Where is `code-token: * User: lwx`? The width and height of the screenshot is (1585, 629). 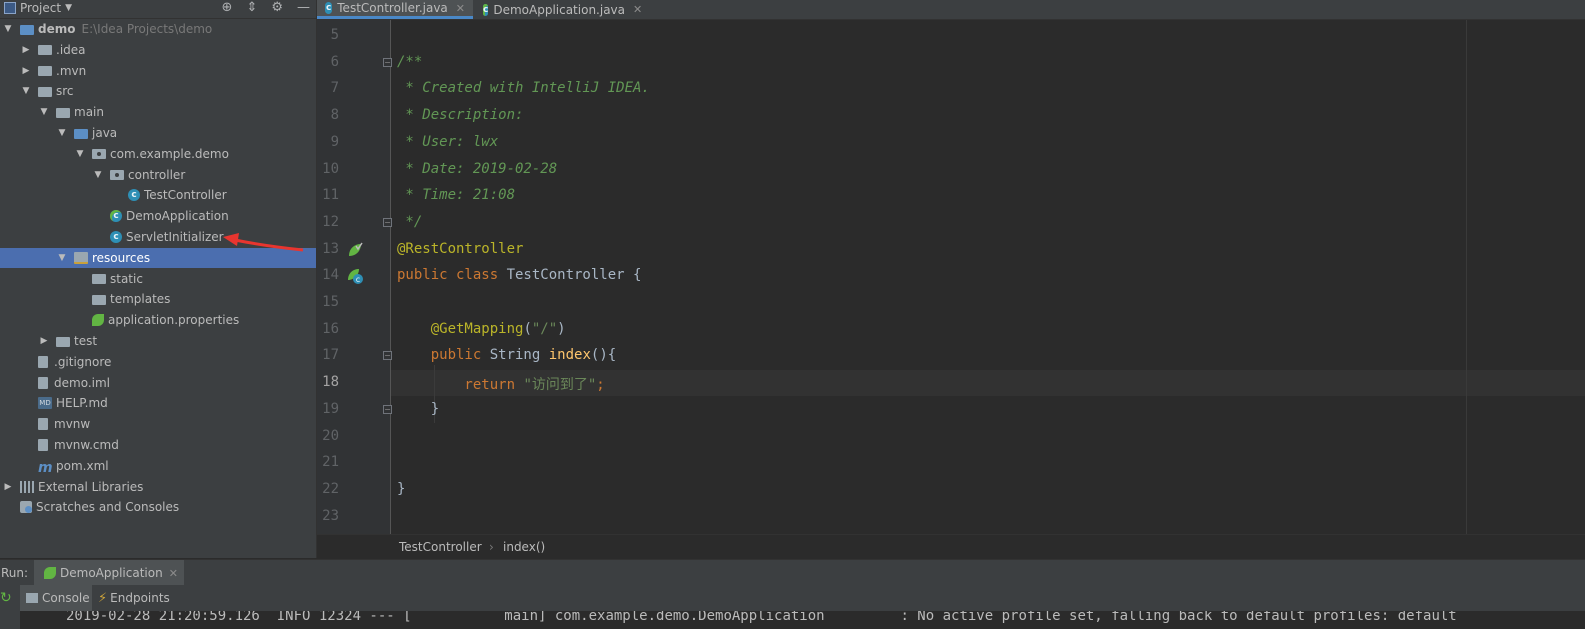
code-token: * User: lwx is located at coordinates (448, 141).